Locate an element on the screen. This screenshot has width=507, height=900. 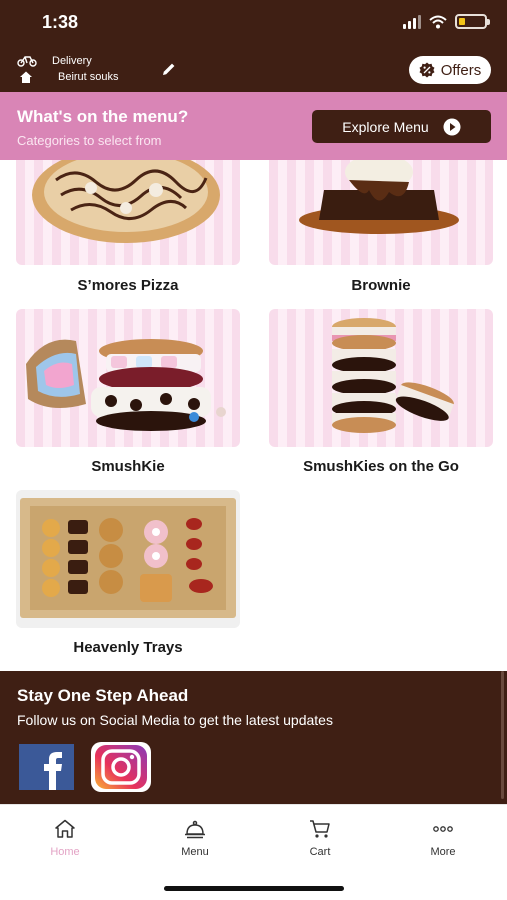
banner-subtitle: Categories to select from is located at coordinates (89, 140).